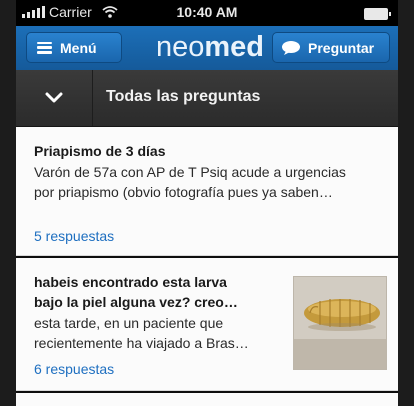 This screenshot has height=406, width=414. I want to click on question-title: Priapismo de 3 días, so click(100, 151).